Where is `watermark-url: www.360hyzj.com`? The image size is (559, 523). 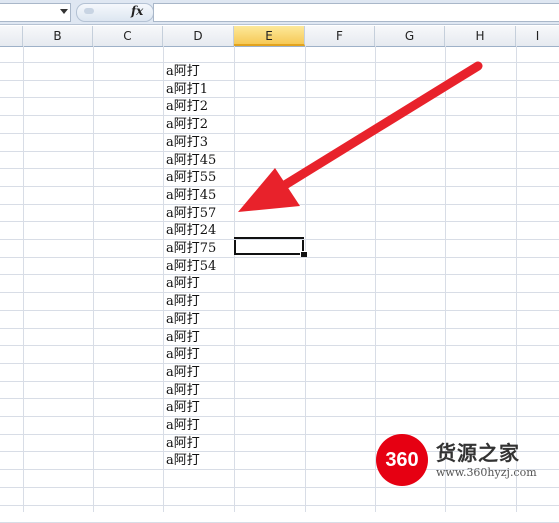 watermark-url: www.360hyzj.com is located at coordinates (486, 472).